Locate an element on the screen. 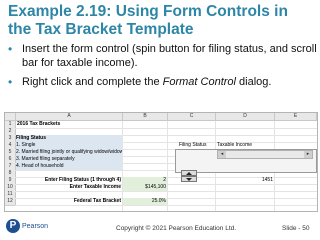 The width and height of the screenshot is (320, 240). cell-a4: 1. Single is located at coordinates (69, 145).